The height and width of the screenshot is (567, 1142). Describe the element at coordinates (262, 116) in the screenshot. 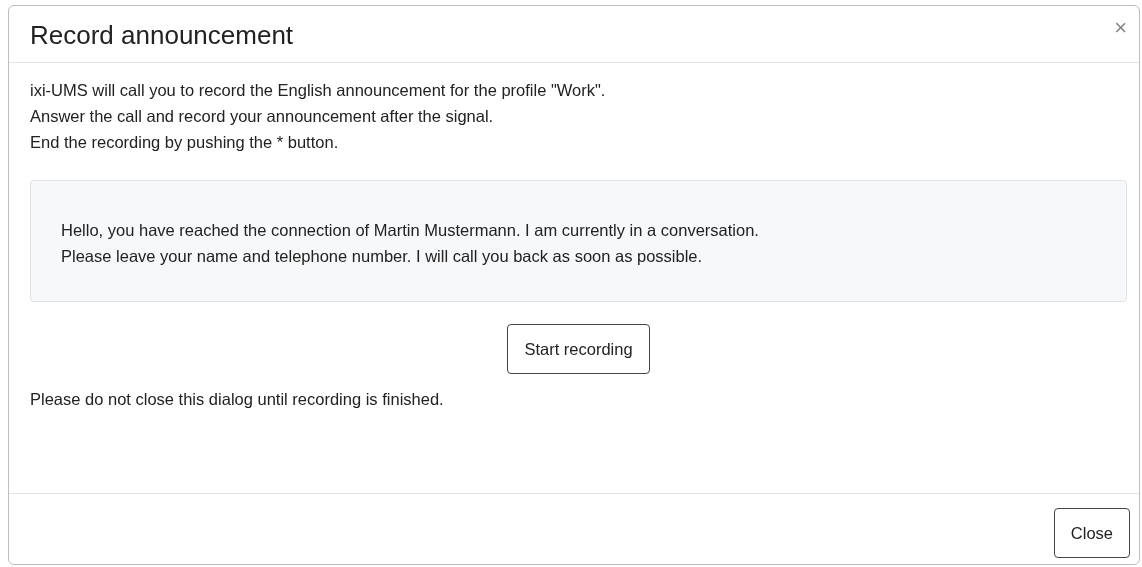

I see `instruction-text: Answer the call and record your announcement after the signal.` at that location.